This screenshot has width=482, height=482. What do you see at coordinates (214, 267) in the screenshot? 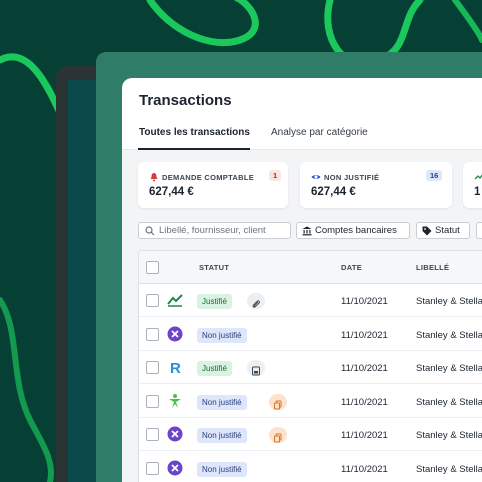
I see `header-status: STATUT` at bounding box center [214, 267].